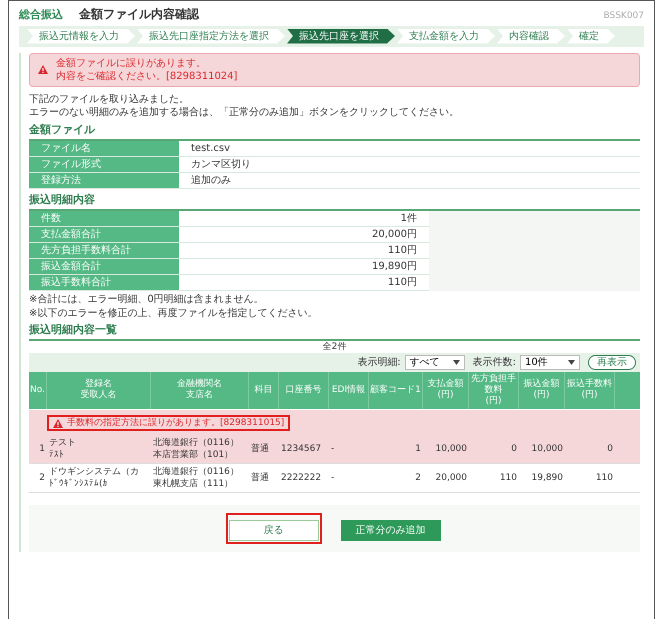 The image size is (663, 619). I want to click on column-header: 登録名 受取人名, so click(99, 390).